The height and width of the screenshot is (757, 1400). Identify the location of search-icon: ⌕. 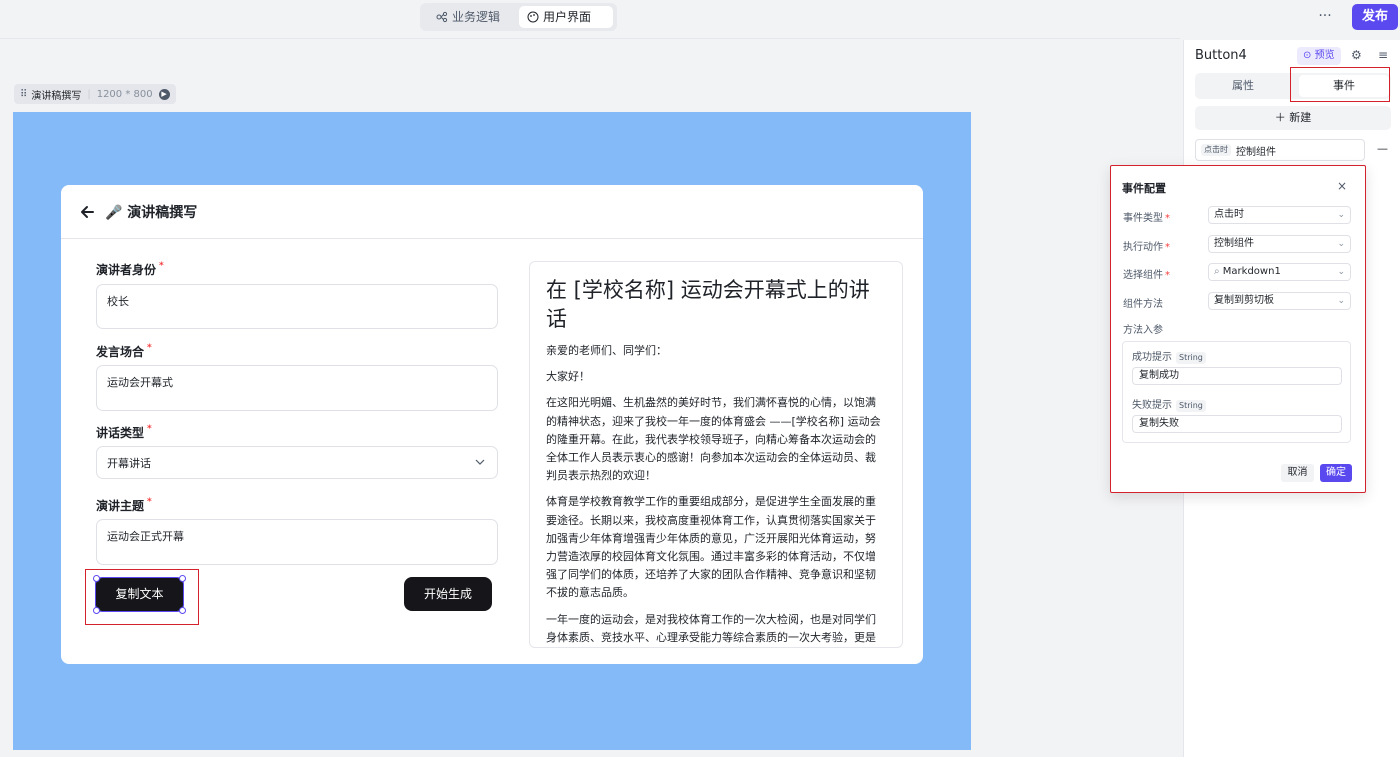
(1217, 271).